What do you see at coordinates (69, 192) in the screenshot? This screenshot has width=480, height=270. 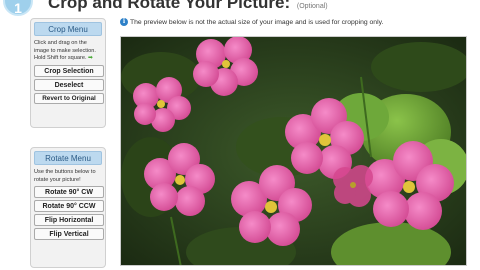 I see `rotate-cw-button: Rotate 90° CW` at bounding box center [69, 192].